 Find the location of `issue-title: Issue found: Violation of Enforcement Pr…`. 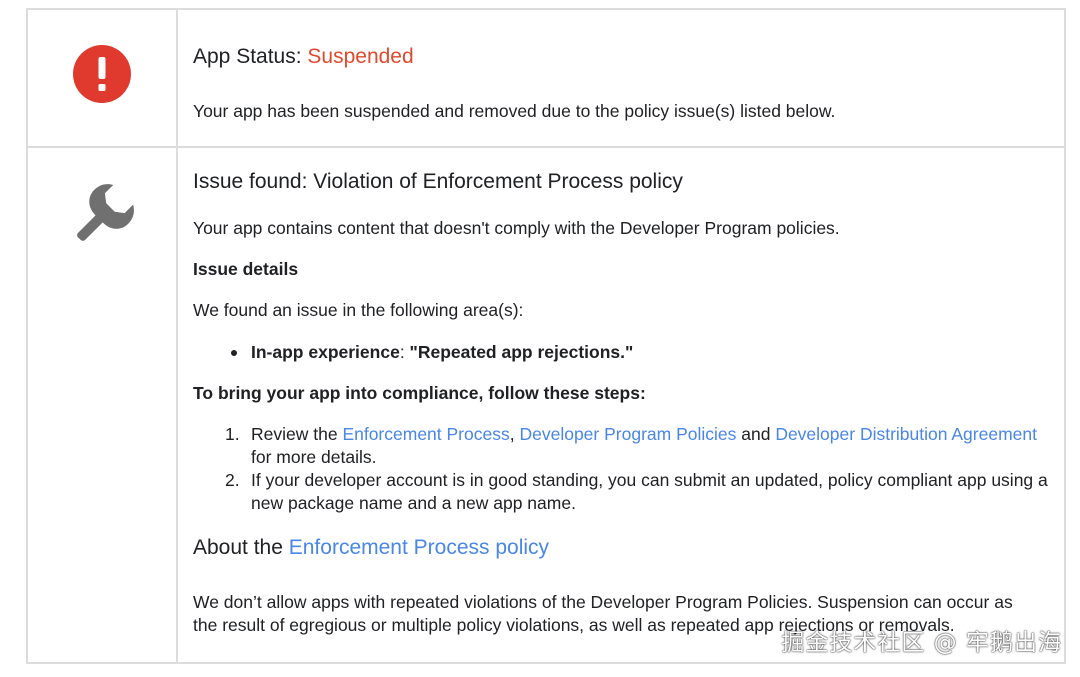

issue-title: Issue found: Violation of Enforcement Pr… is located at coordinates (438, 181).